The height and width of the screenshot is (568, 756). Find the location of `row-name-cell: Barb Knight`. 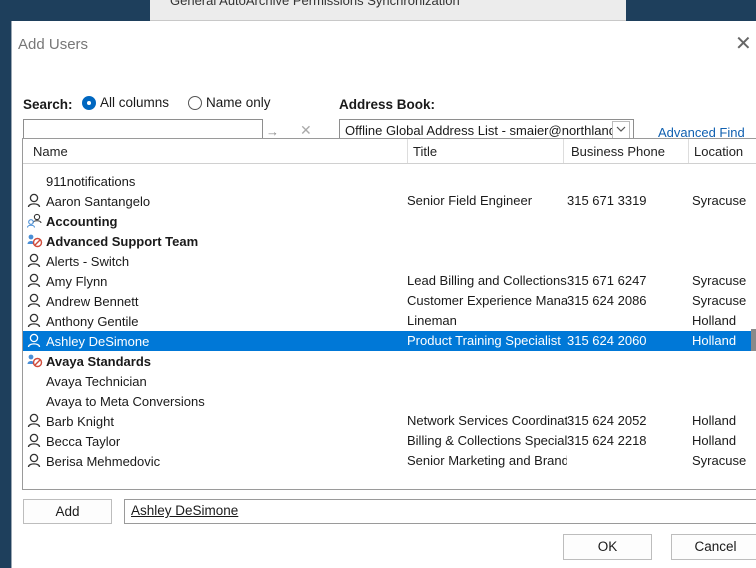

row-name-cell: Barb Knight is located at coordinates (214, 421).